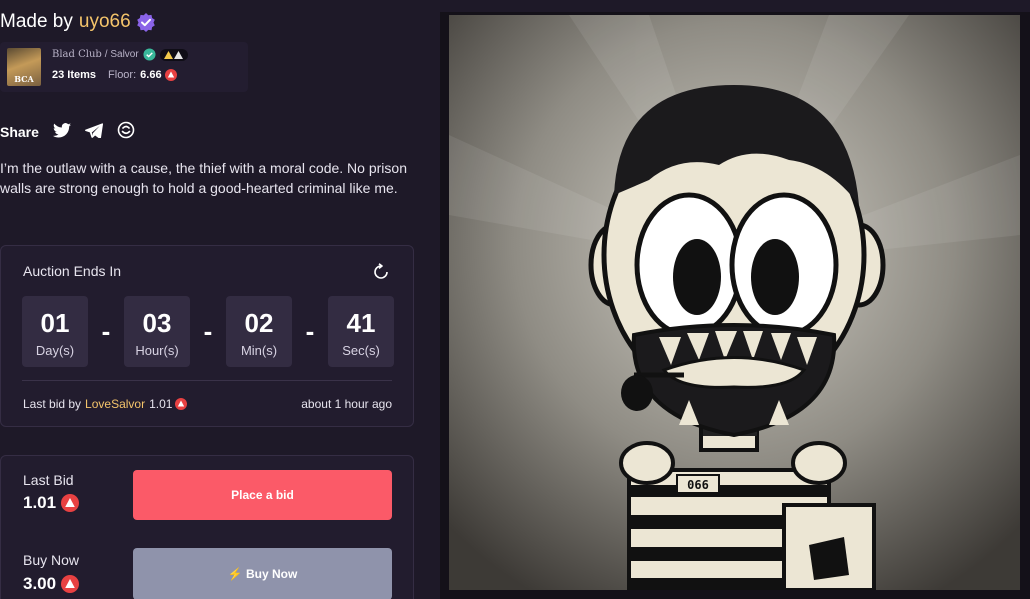 The height and width of the screenshot is (599, 1030). What do you see at coordinates (149, 54) in the screenshot?
I see `verified-collection-icon` at bounding box center [149, 54].